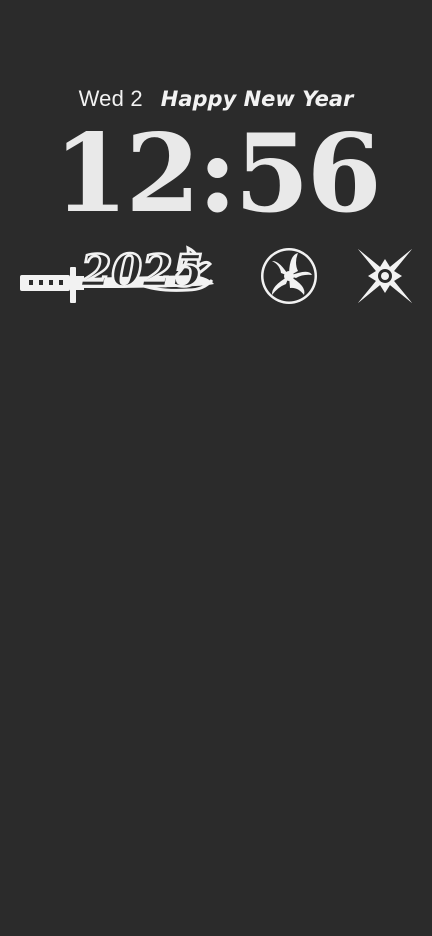  I want to click on shuriken-widget, so click(385, 276).